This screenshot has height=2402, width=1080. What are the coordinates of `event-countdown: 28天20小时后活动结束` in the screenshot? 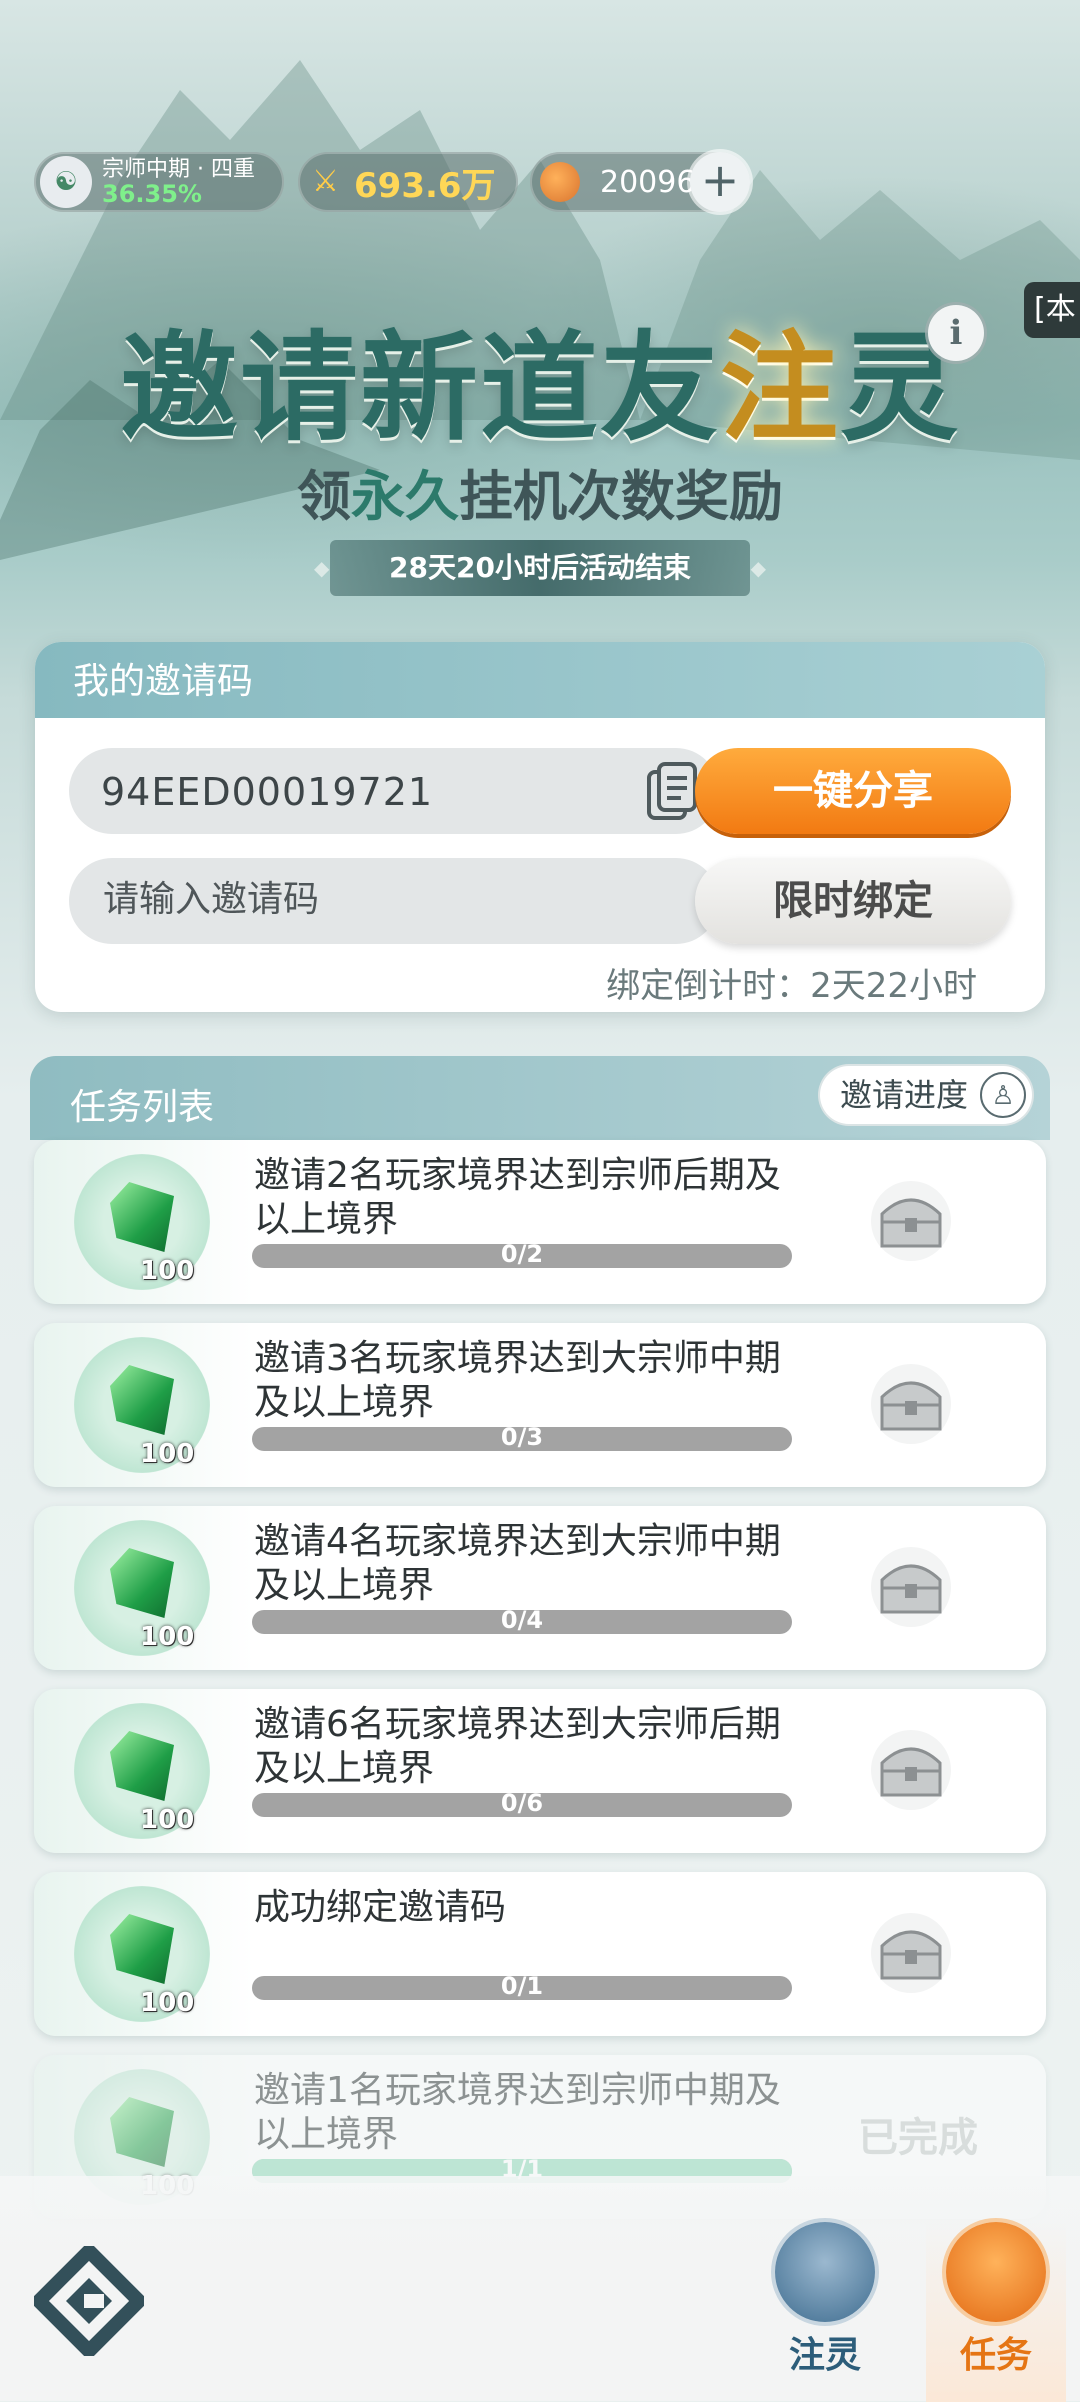 It's located at (540, 568).